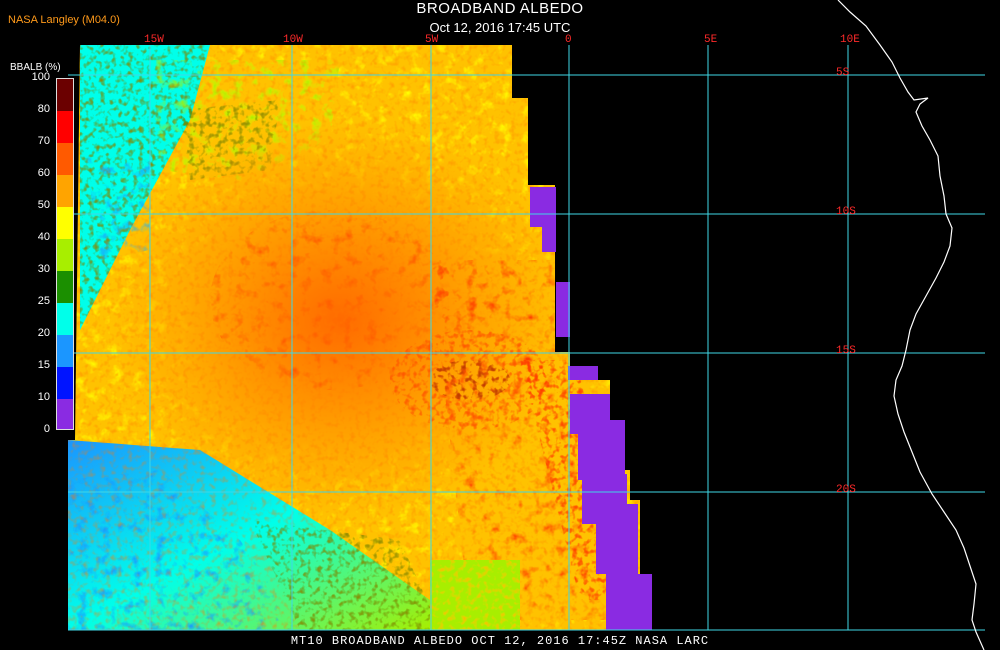 The image size is (1000, 650). Describe the element at coordinates (500, 27) in the screenshot. I see `image-timestamp: Oct 12, 2016 17:45 UTC` at that location.